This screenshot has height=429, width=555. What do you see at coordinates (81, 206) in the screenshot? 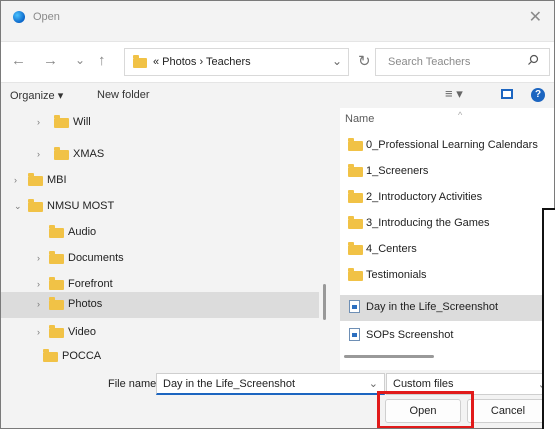
I see `tree-item-label: NMSU MOST` at bounding box center [81, 206].